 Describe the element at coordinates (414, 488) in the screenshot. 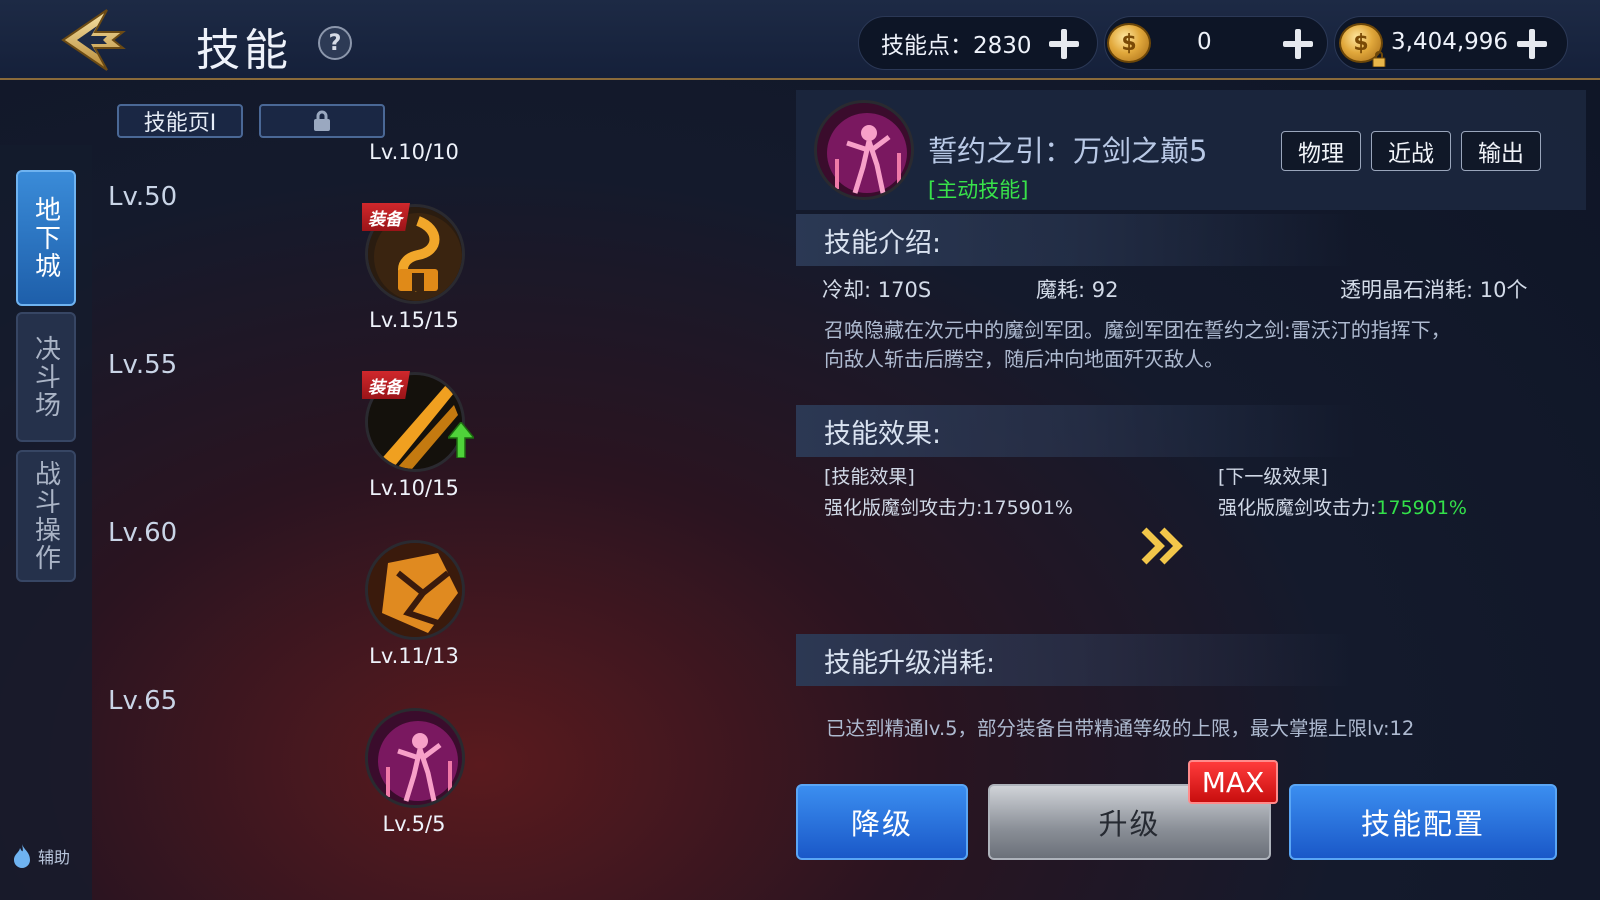

I see `skill-level: Lv.10/15` at that location.